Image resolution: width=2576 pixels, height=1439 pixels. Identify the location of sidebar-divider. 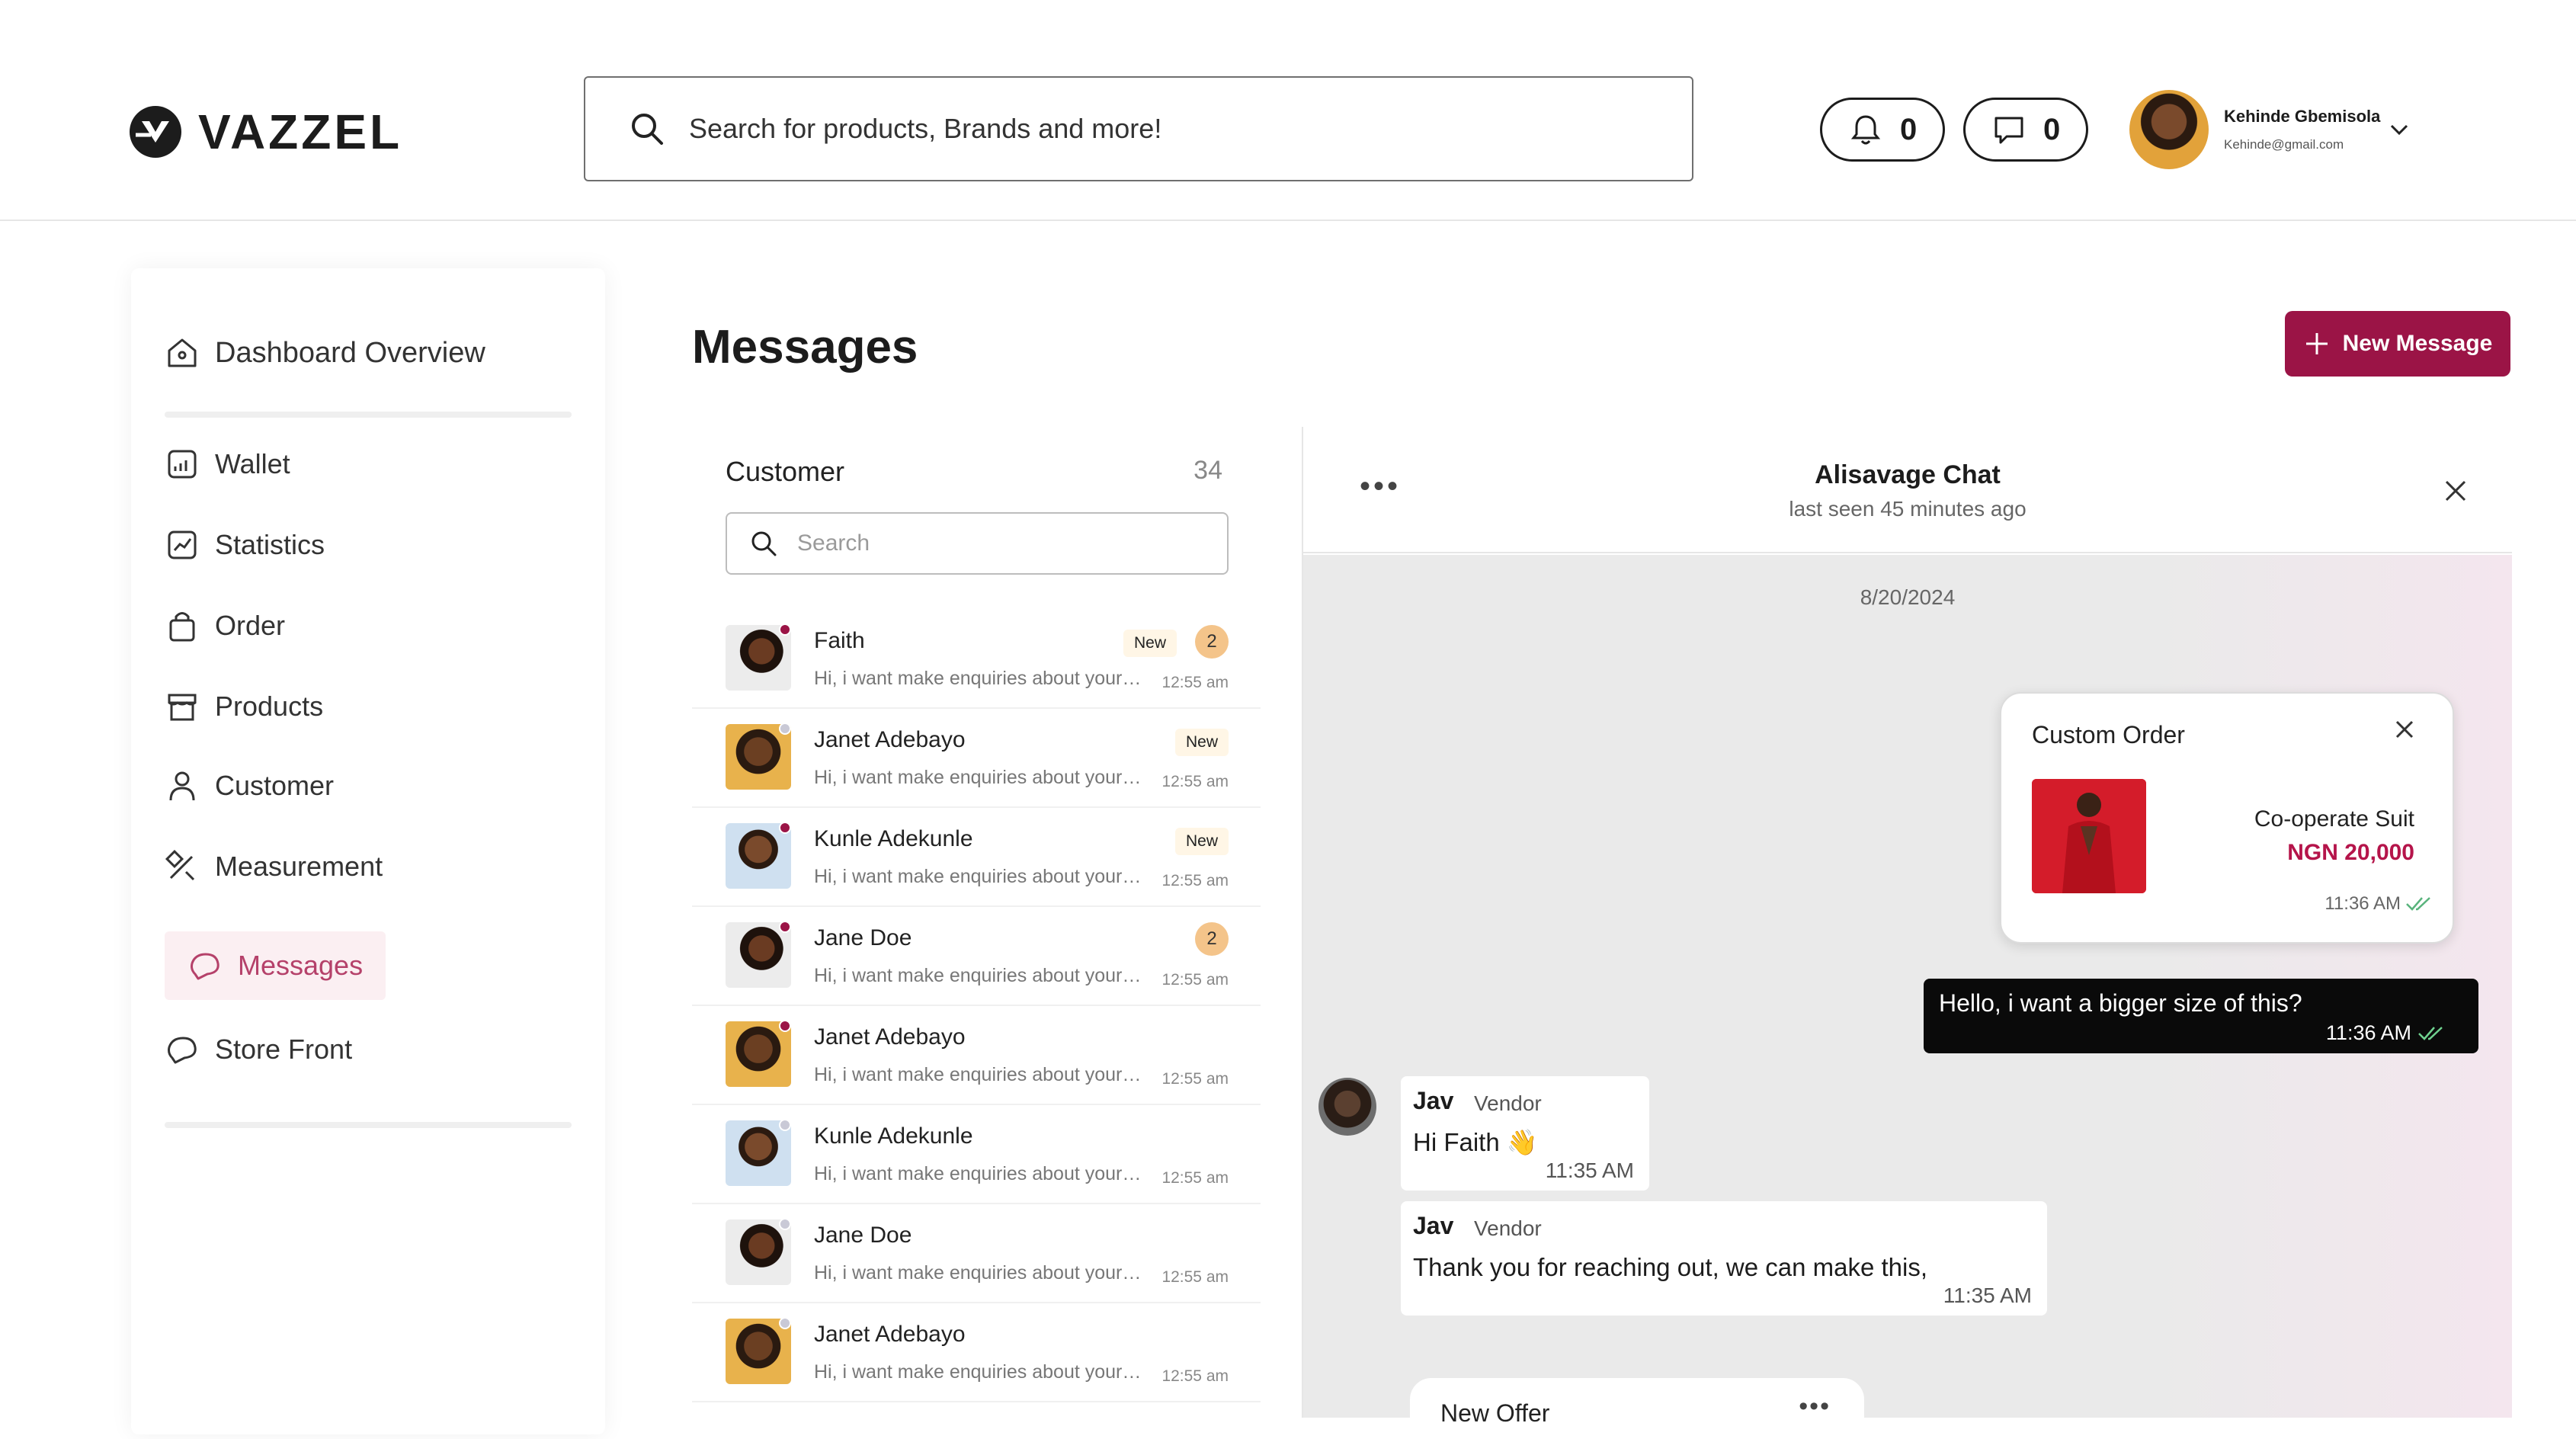
(368, 415).